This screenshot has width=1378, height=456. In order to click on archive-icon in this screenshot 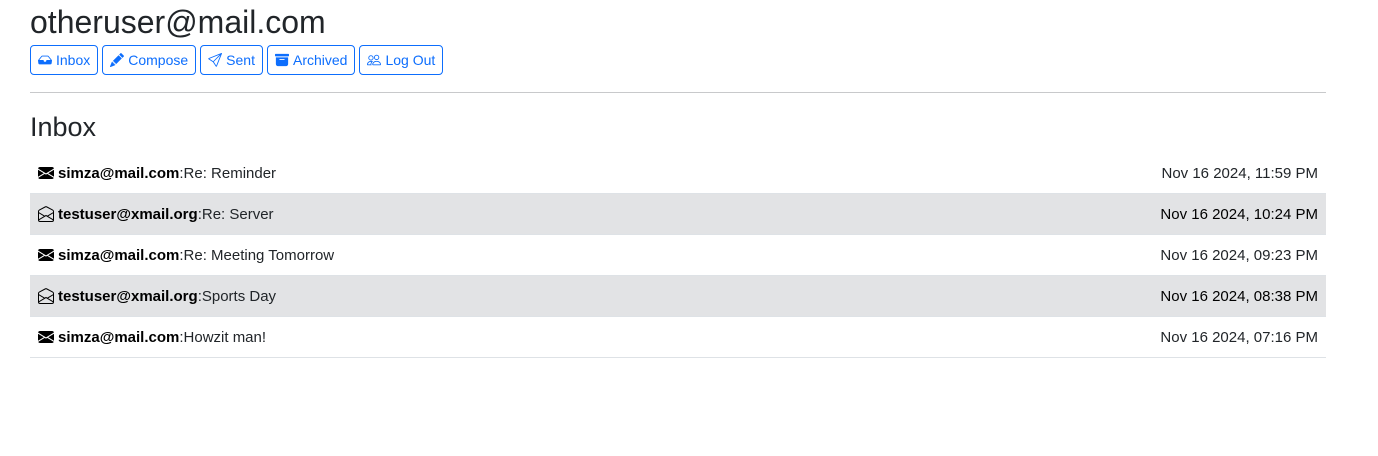, I will do `click(281, 60)`.